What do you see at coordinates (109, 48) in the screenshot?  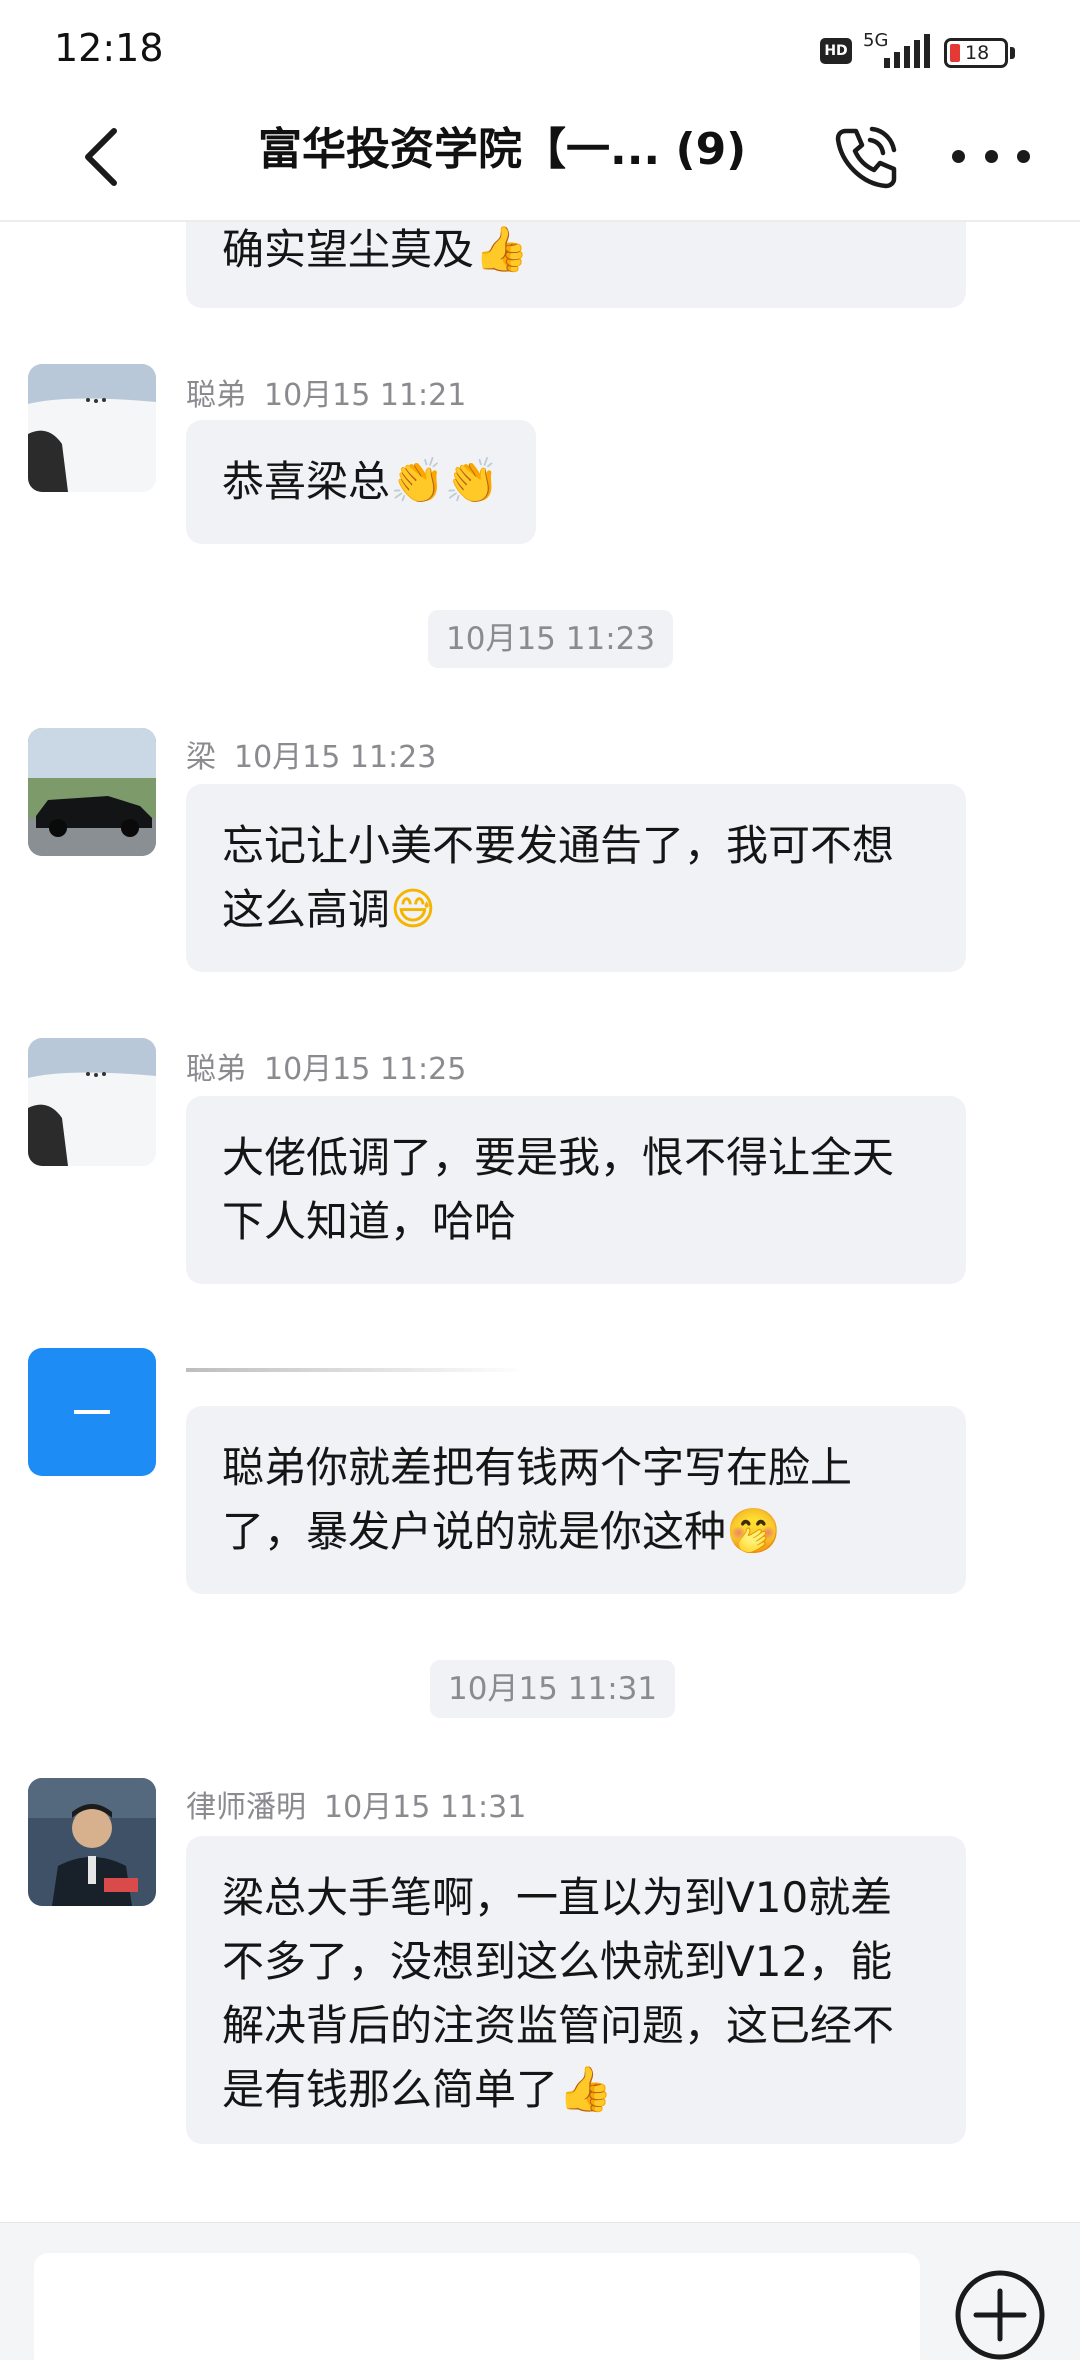 I see `status-time: 12:18` at bounding box center [109, 48].